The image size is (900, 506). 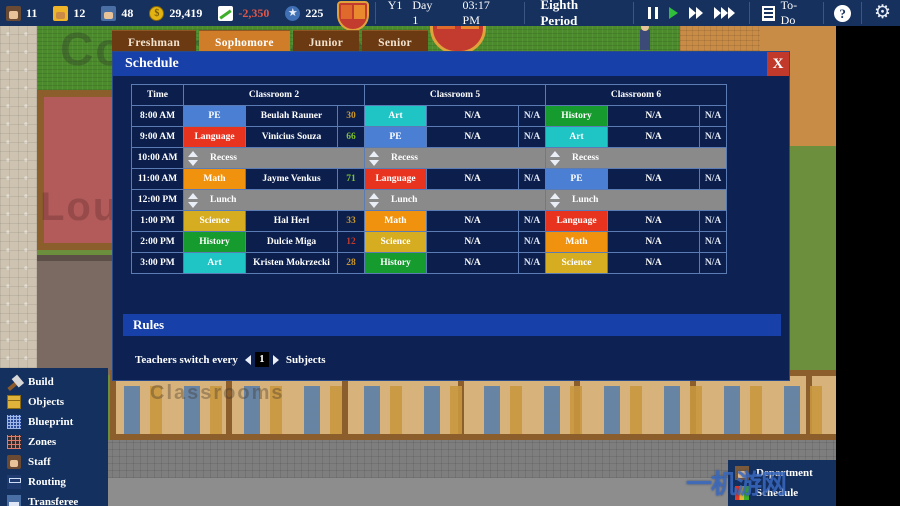 I want to click on staff-icon, so click(x=14, y=462).